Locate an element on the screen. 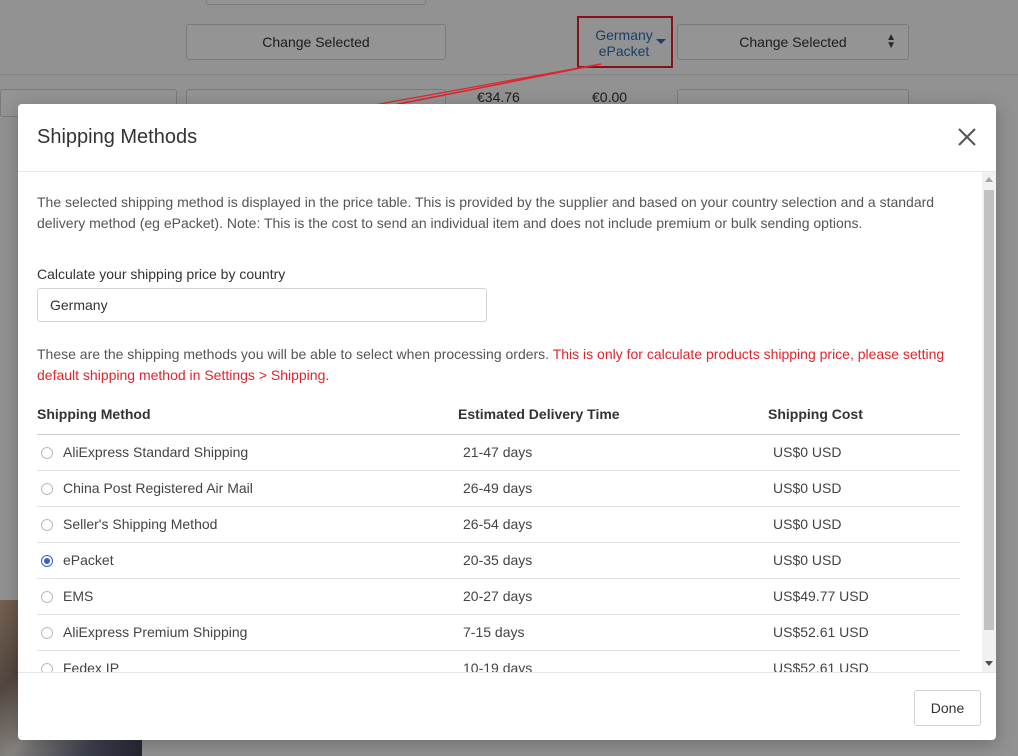  delivery-time: 10-19 days is located at coordinates (613, 661).